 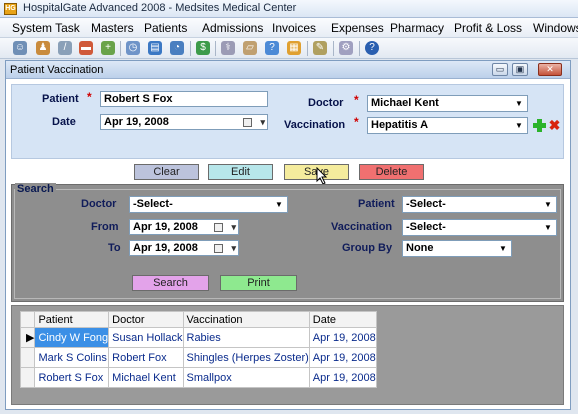 I want to click on table-header-row: Patient Doctor Vaccination Date, so click(x=198, y=319).